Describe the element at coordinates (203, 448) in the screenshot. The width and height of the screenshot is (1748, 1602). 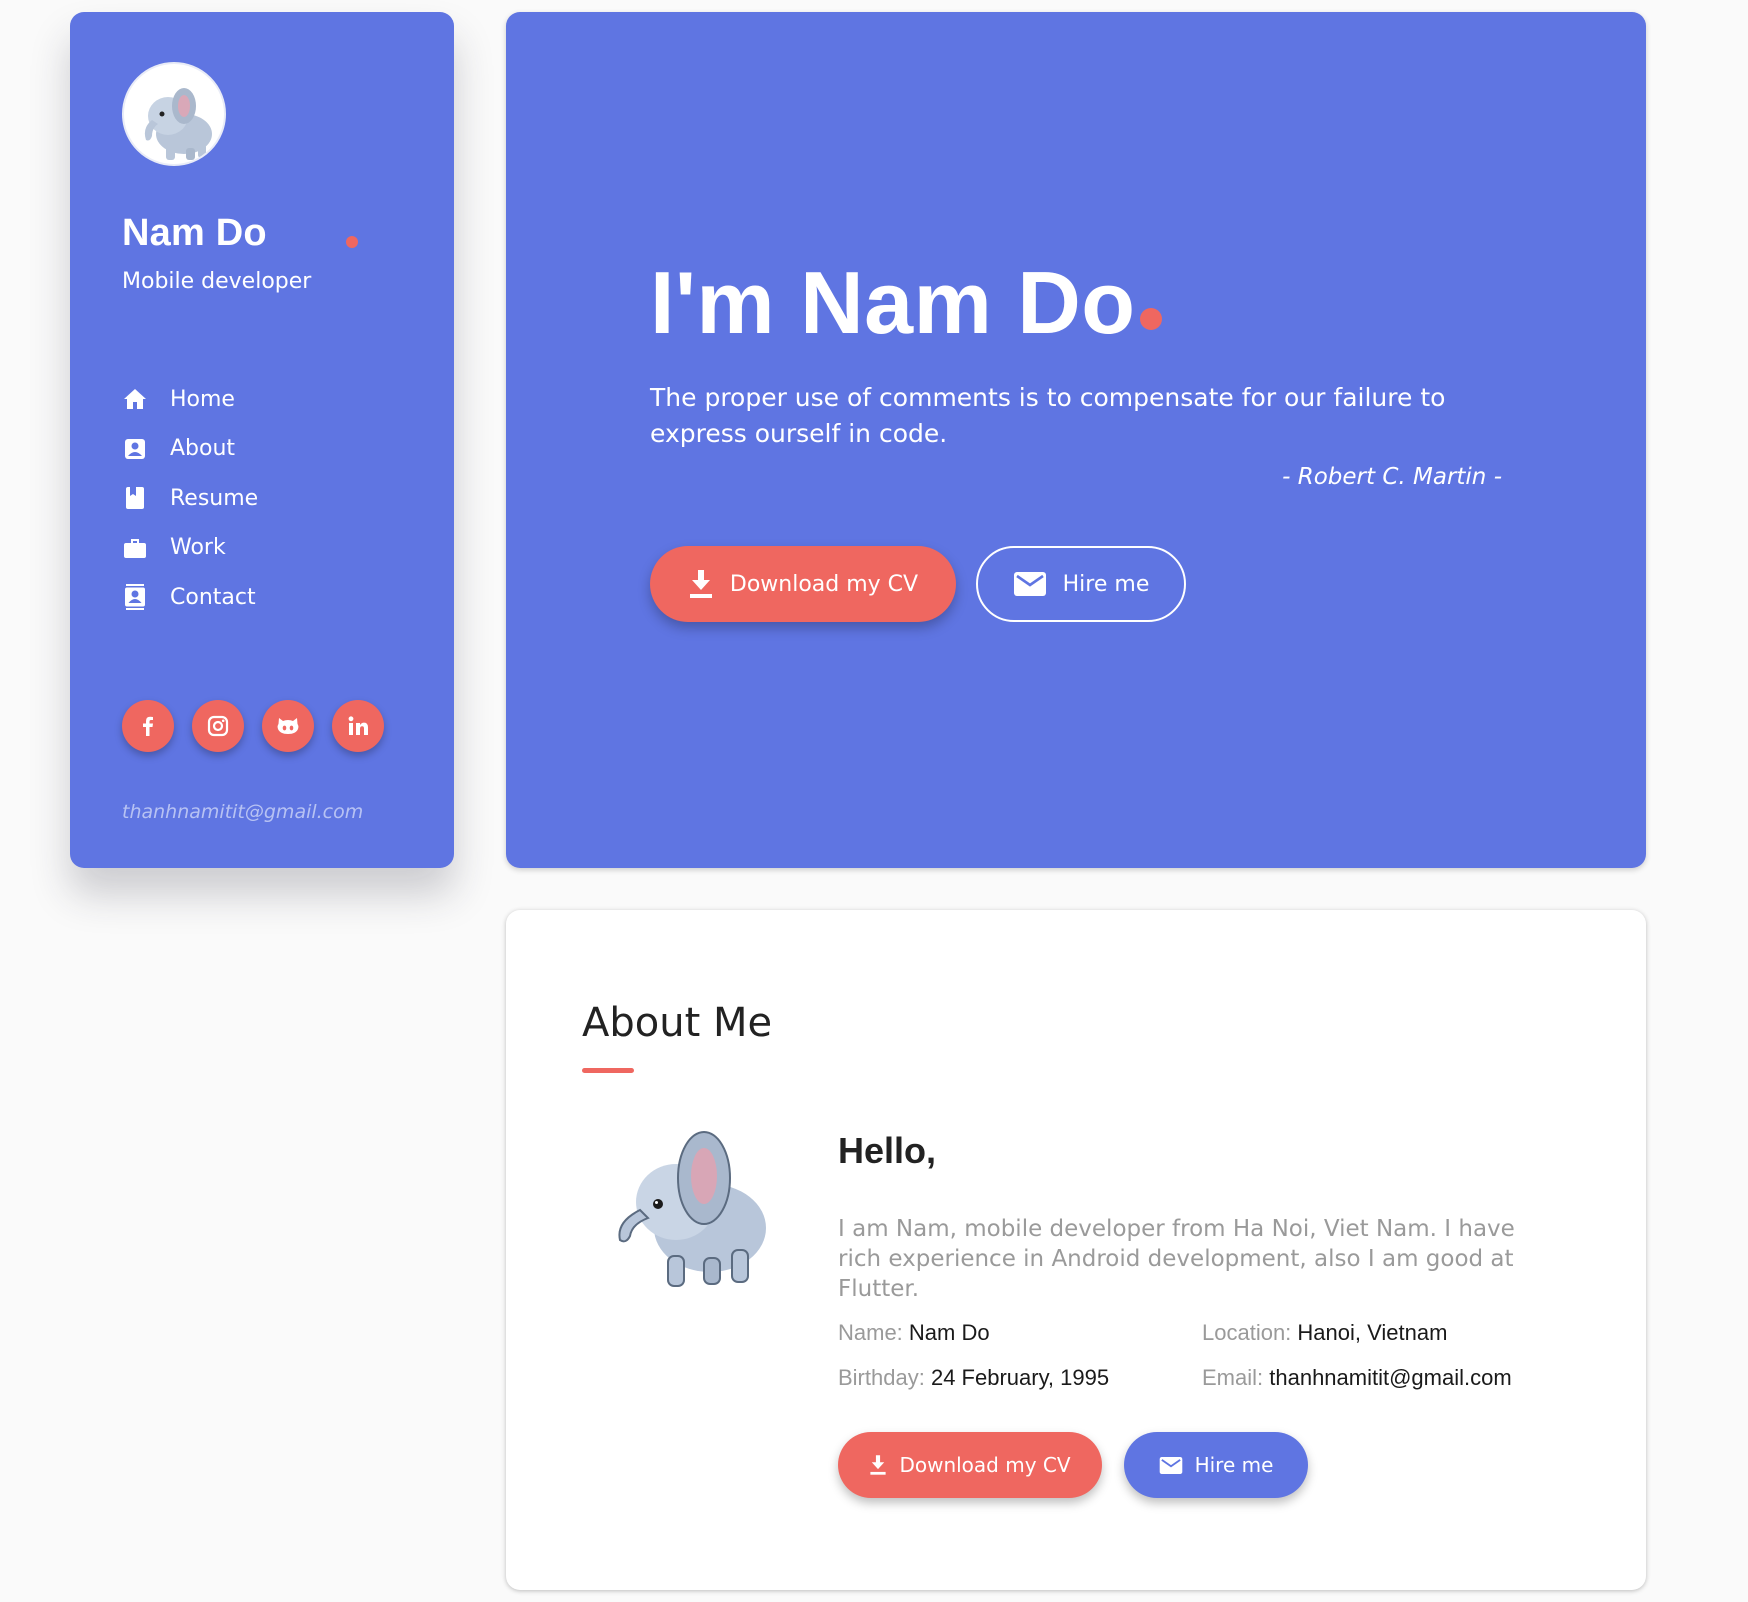
I see `nav-label-about: About` at that location.